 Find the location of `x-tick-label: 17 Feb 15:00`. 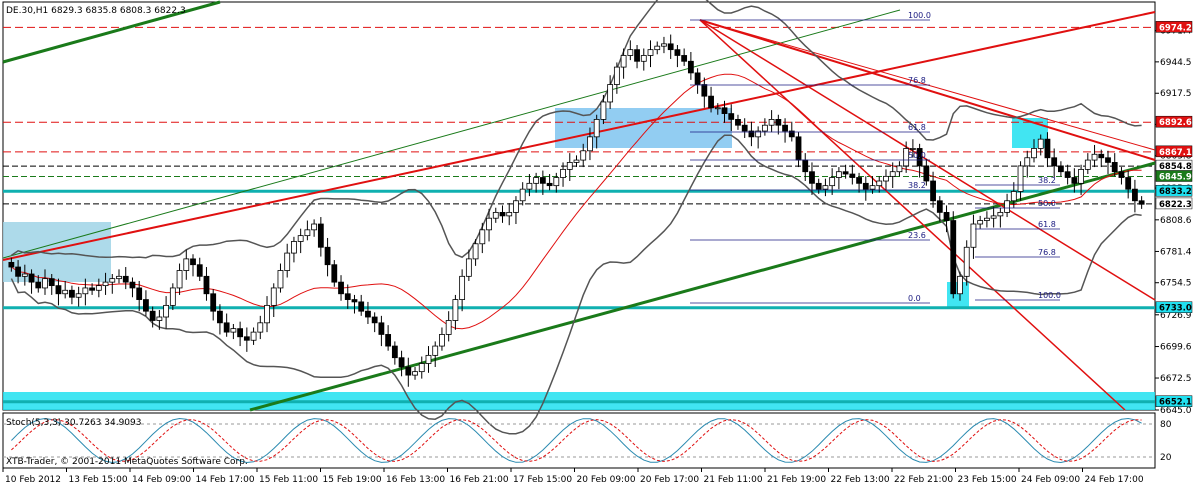

x-tick-label: 17 Feb 15:00 is located at coordinates (542, 480).